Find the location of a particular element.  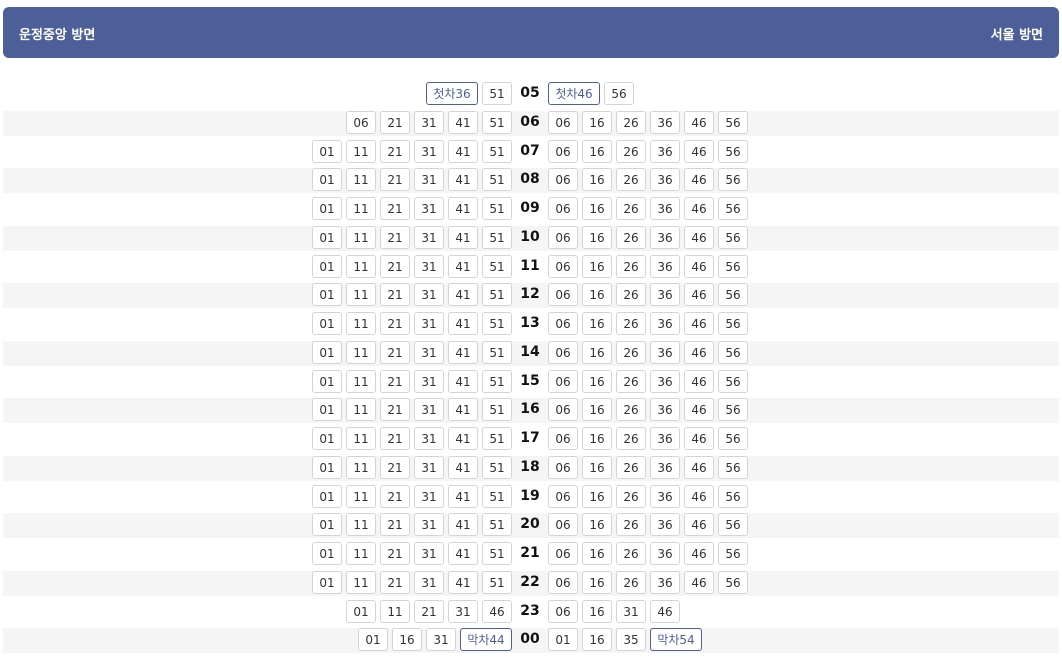

right-departure-time: 35 is located at coordinates (631, 639).